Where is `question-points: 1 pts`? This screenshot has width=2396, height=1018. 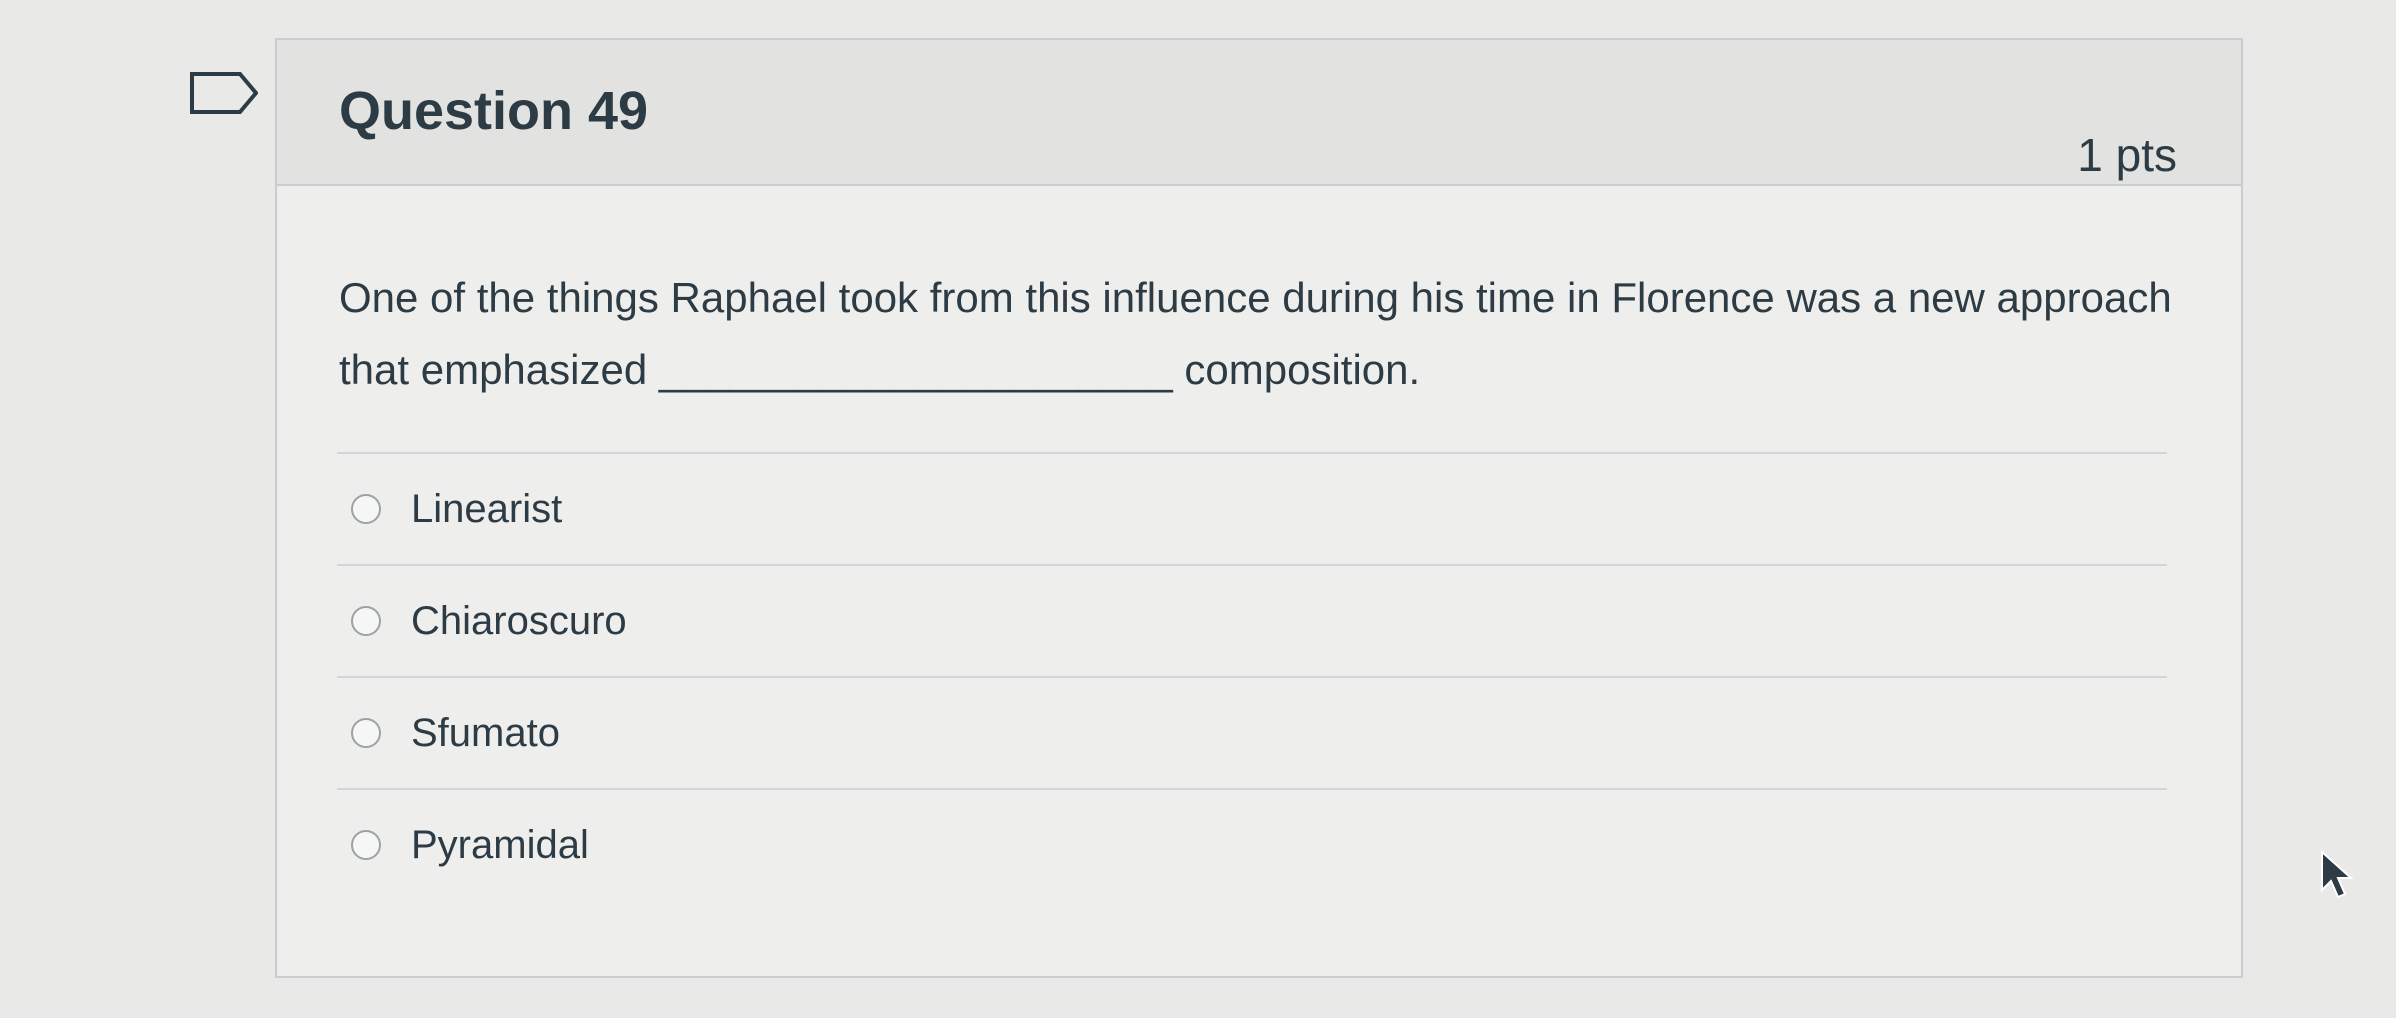 question-points: 1 pts is located at coordinates (2127, 155).